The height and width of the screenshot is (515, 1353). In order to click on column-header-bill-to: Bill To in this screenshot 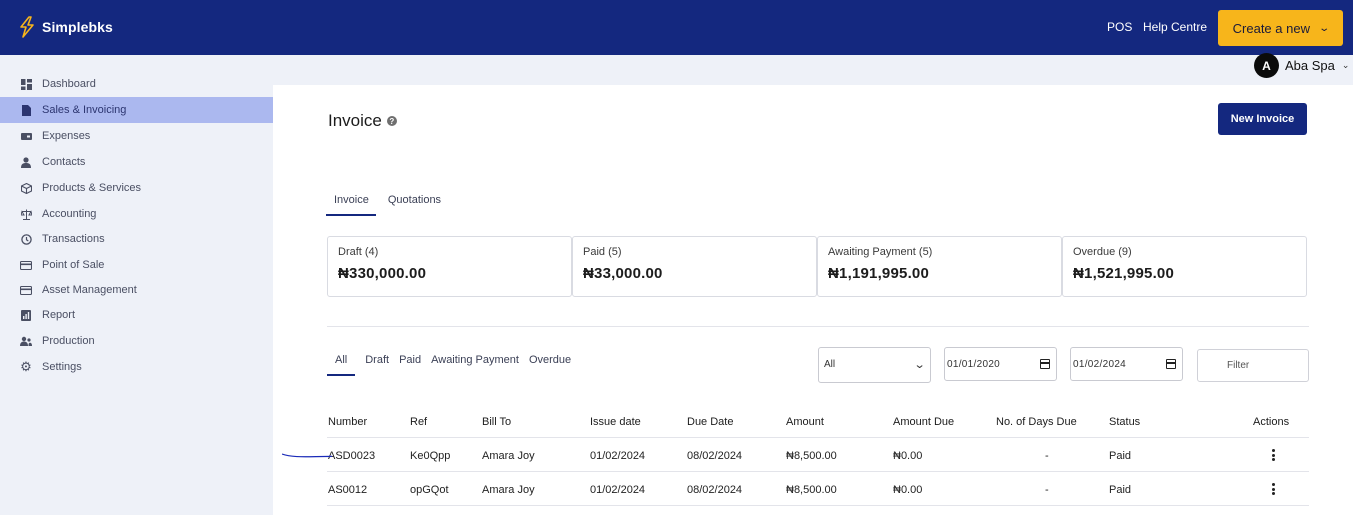, I will do `click(496, 422)`.